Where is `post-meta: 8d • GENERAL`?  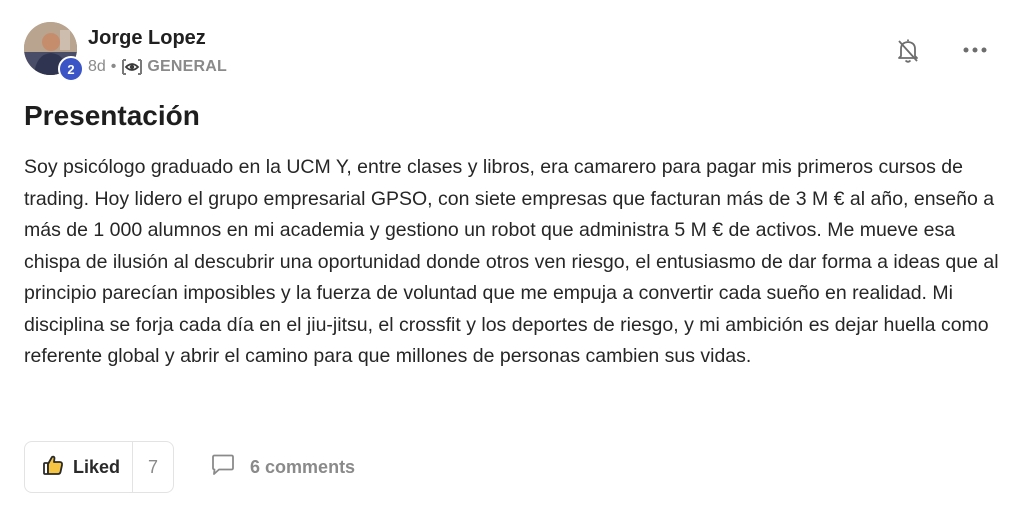
post-meta: 8d • GENERAL is located at coordinates (157, 67).